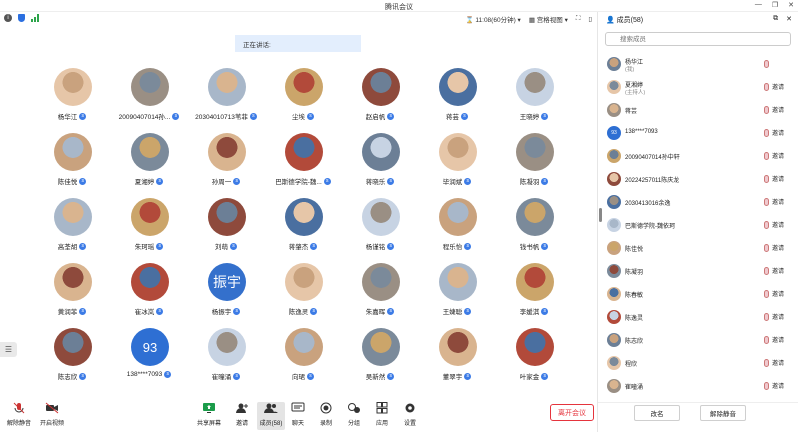  I want to click on timer: ⌛ 11:08(60分钟) ▾, so click(492, 19).